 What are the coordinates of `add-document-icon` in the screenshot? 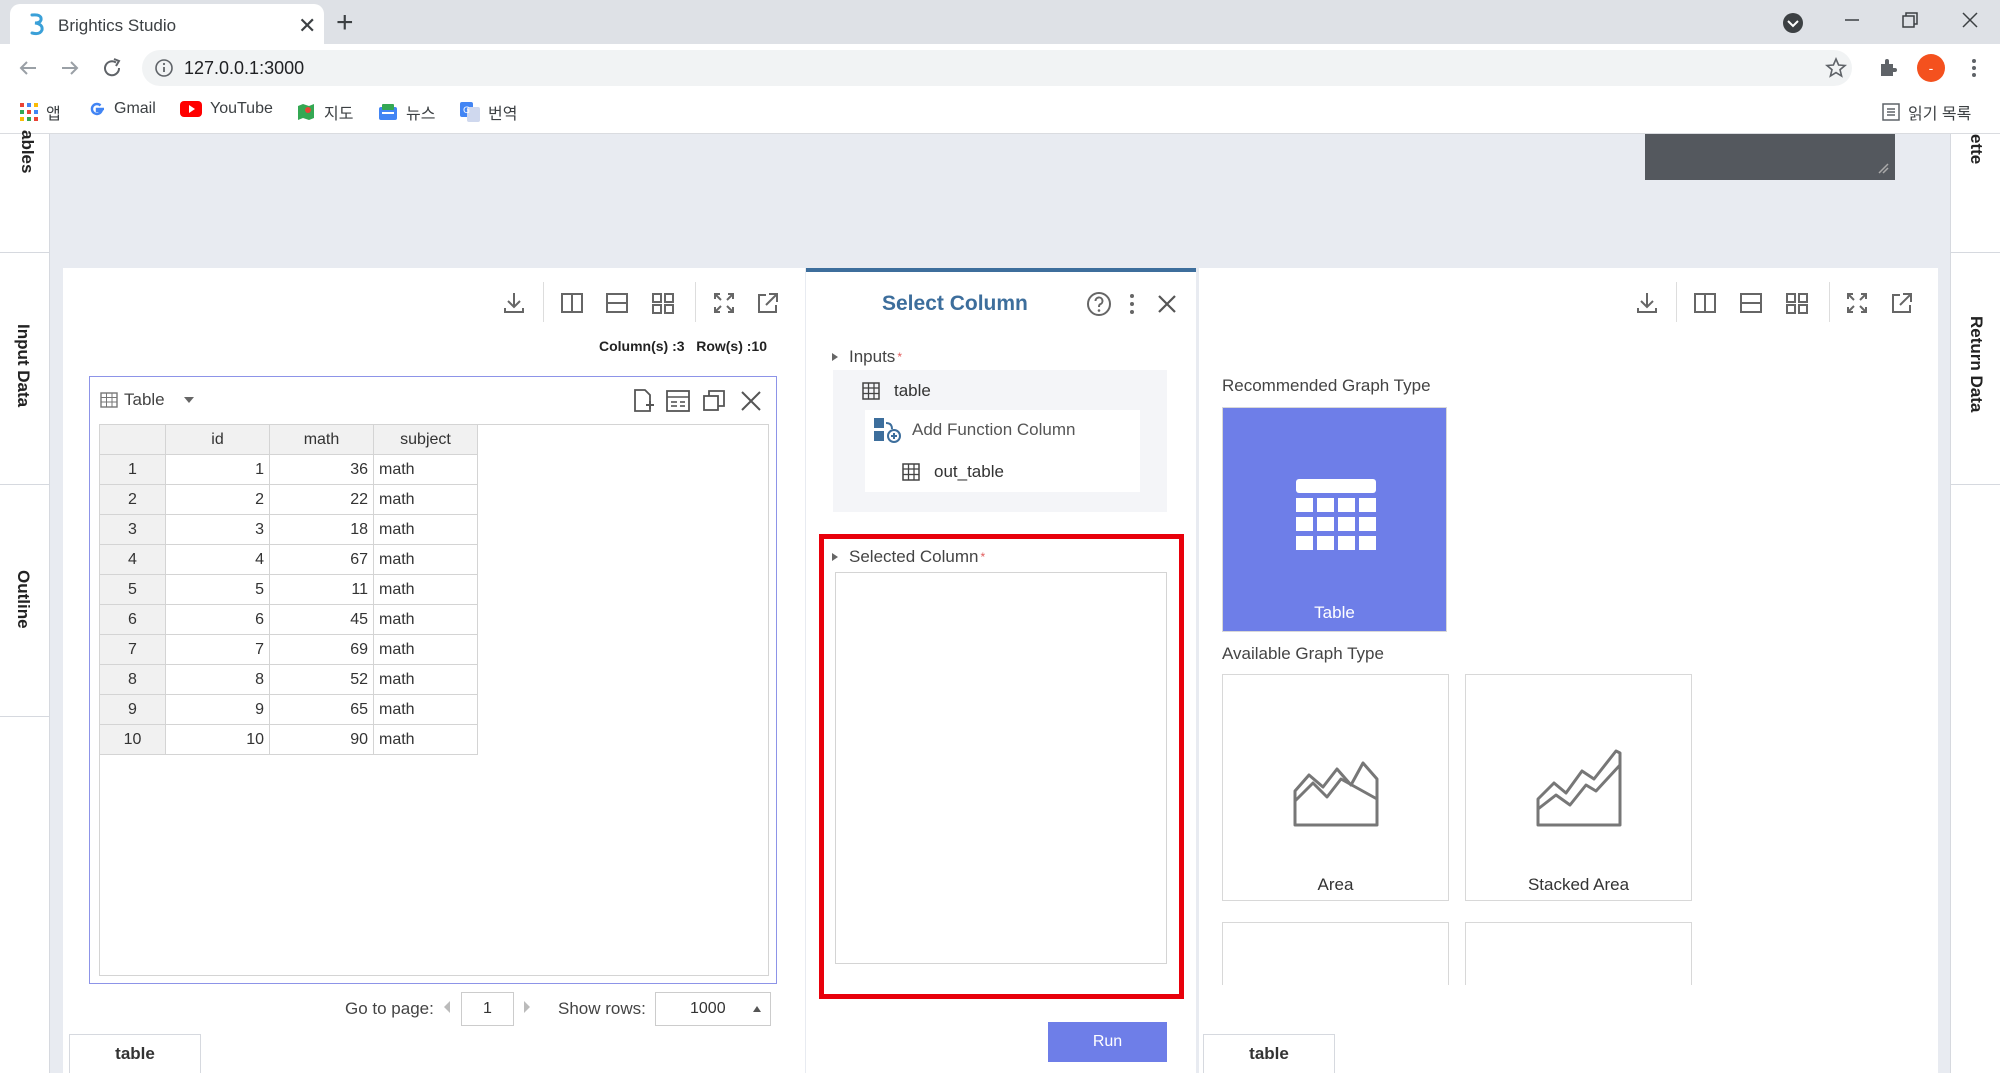 It's located at (644, 402).